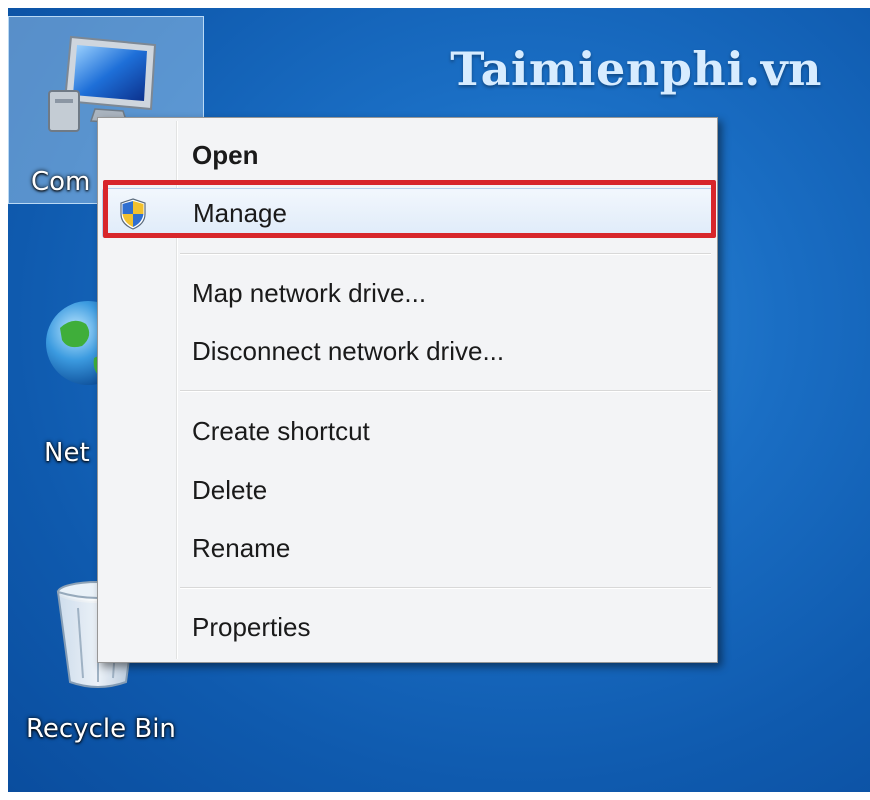 The width and height of the screenshot is (870, 800). What do you see at coordinates (241, 547) in the screenshot?
I see `menu-item-label: Rename` at bounding box center [241, 547].